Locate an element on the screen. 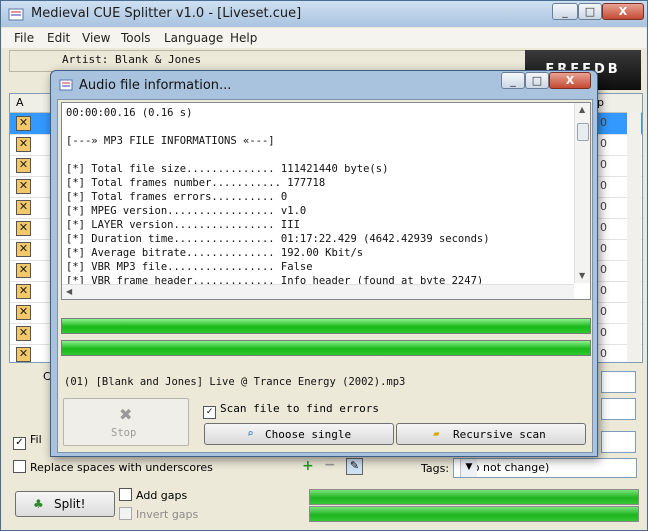  replace-spaces-label: Replace spaces with underscores is located at coordinates (121, 467).